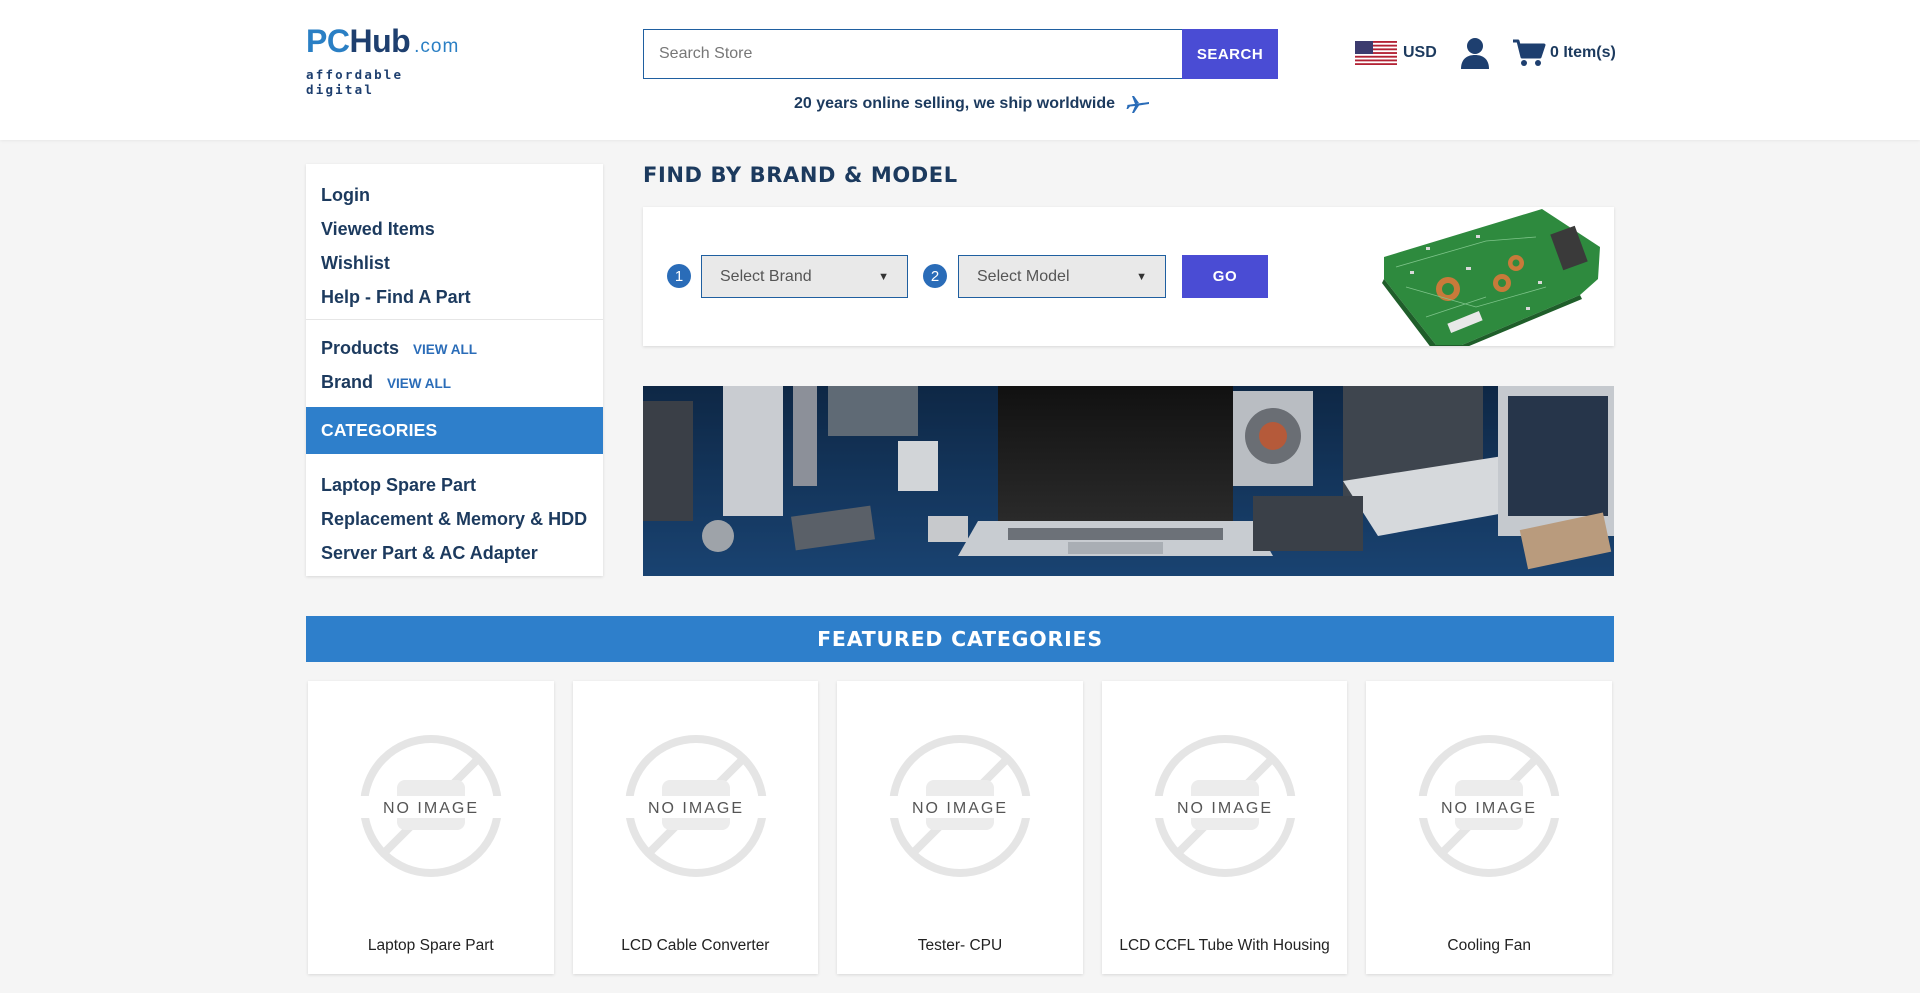 The image size is (1920, 993). Describe the element at coordinates (1475, 53) in the screenshot. I see `user-account-icon` at that location.